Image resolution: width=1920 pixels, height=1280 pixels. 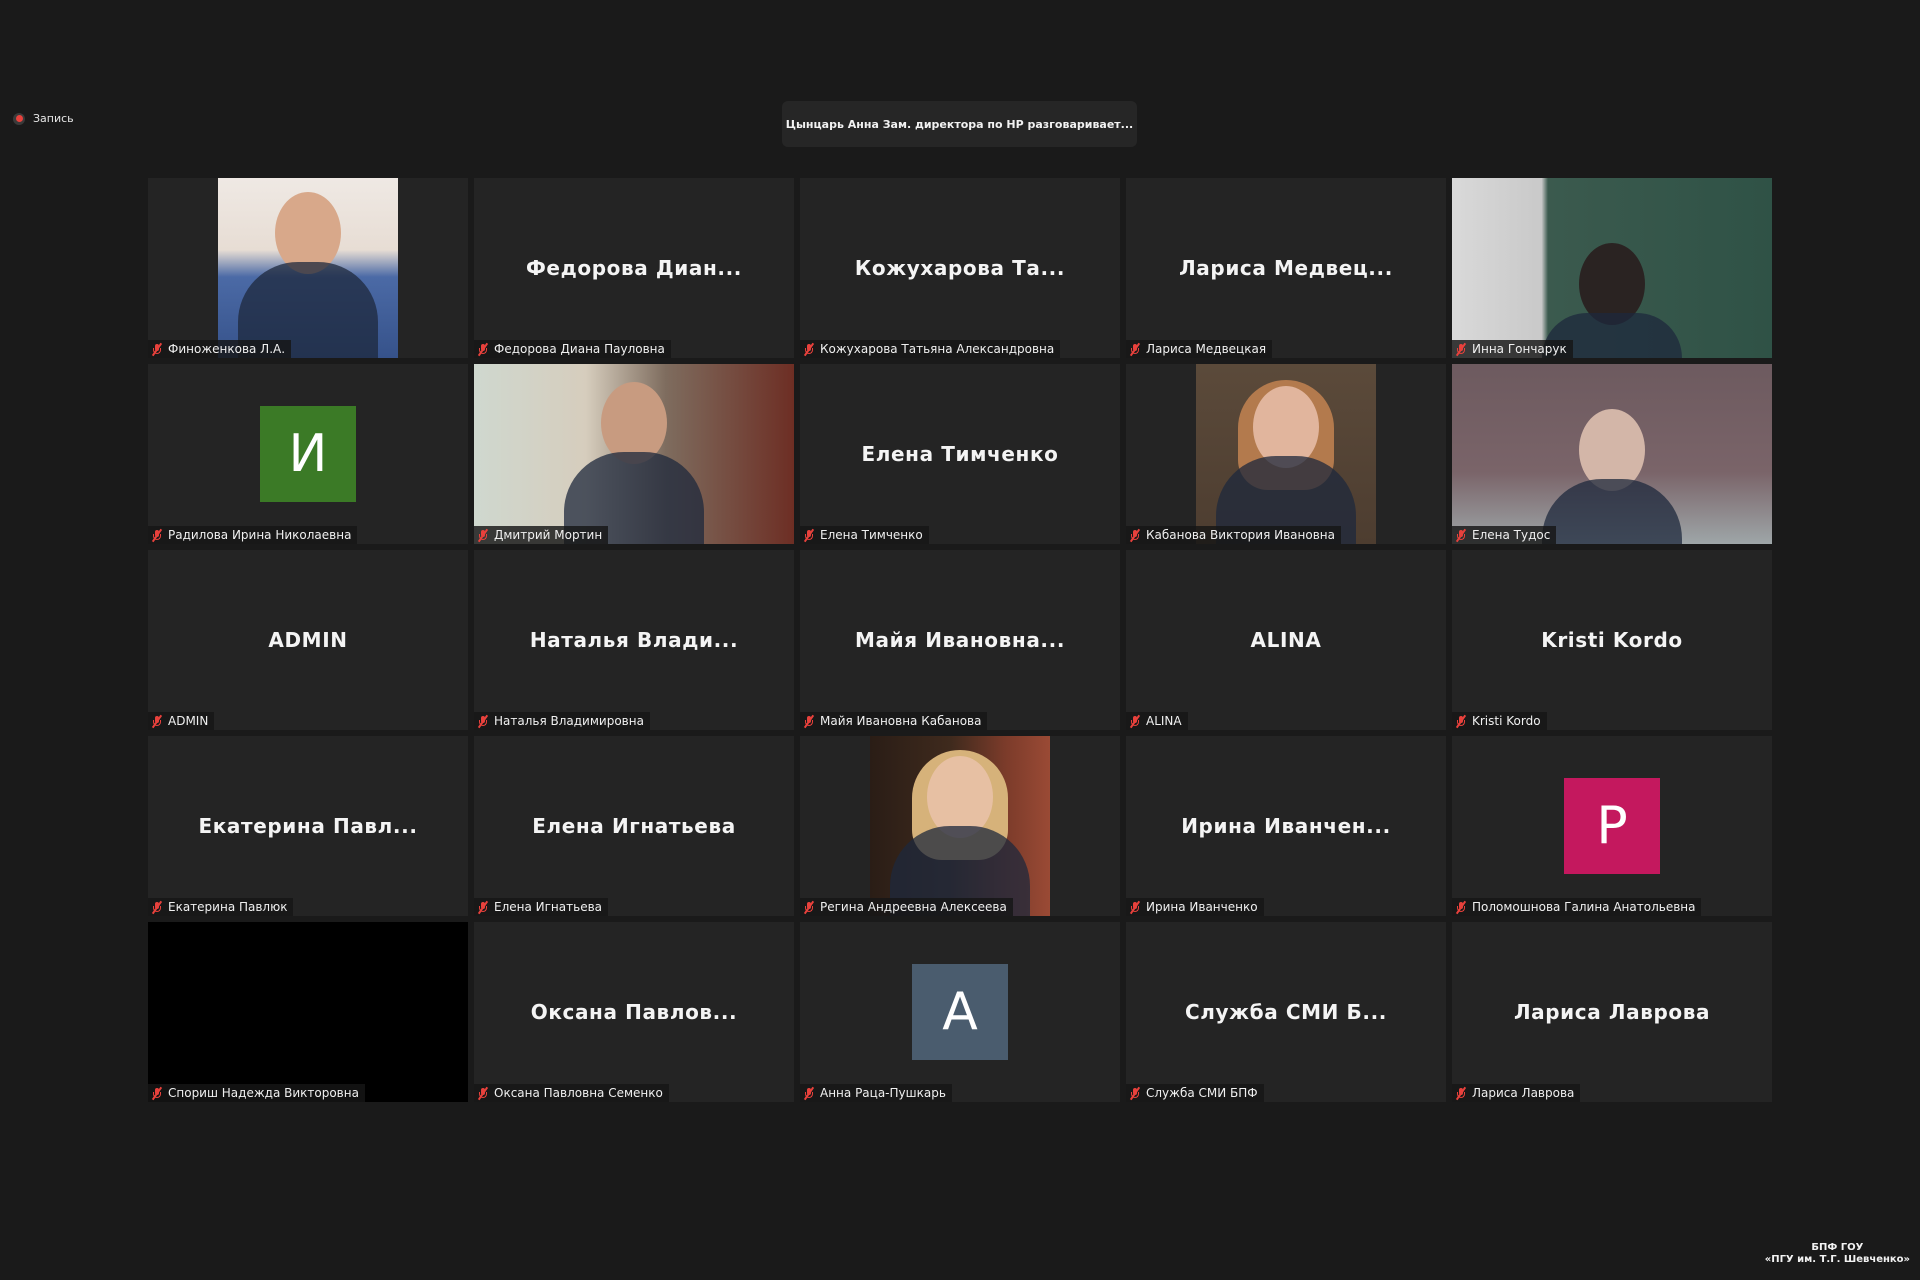 I want to click on participant-name-label: Лариса Лаврова, so click(x=1516, y=1093).